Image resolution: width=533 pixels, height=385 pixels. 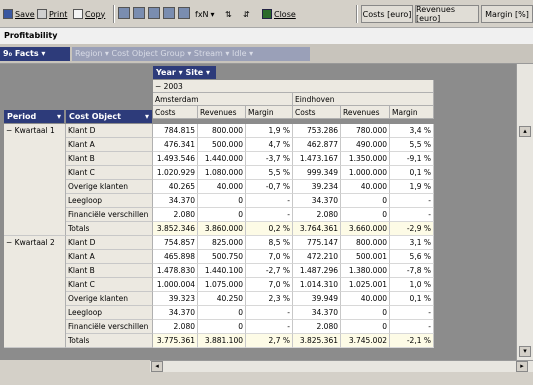 What do you see at coordinates (412, 257) in the screenshot?
I see `value-cell: 5,6 %` at bounding box center [412, 257].